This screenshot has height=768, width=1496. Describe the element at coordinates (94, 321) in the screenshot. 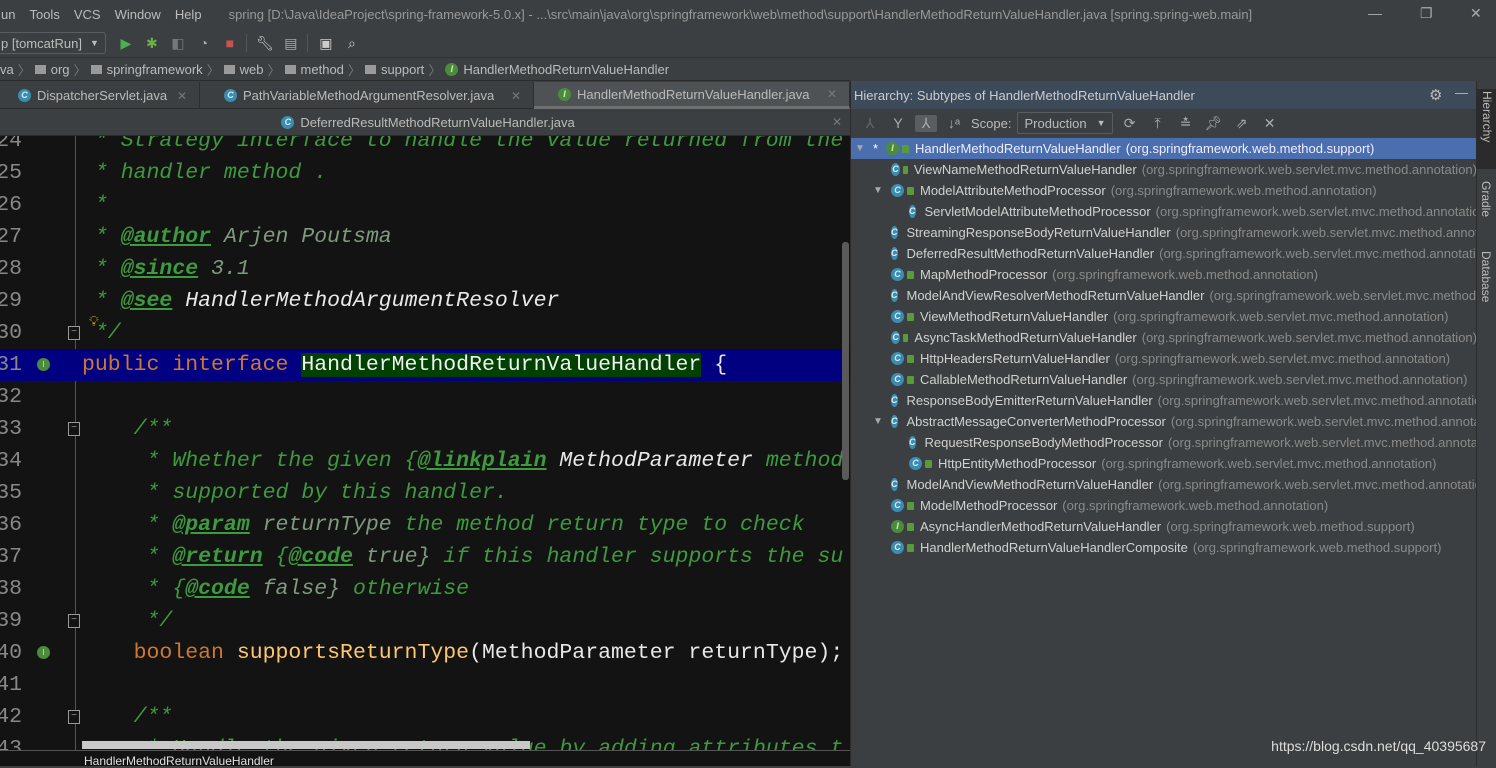

I see `lightbulb-icon: 💡︎` at that location.